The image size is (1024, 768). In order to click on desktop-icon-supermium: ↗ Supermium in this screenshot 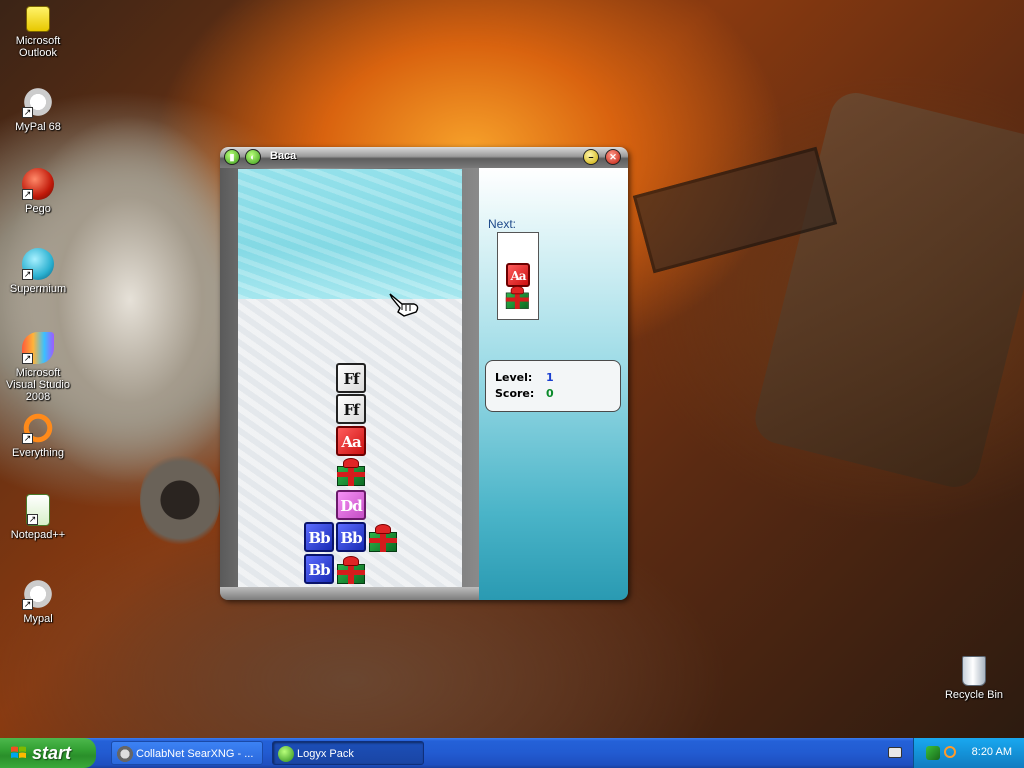, I will do `click(38, 271)`.